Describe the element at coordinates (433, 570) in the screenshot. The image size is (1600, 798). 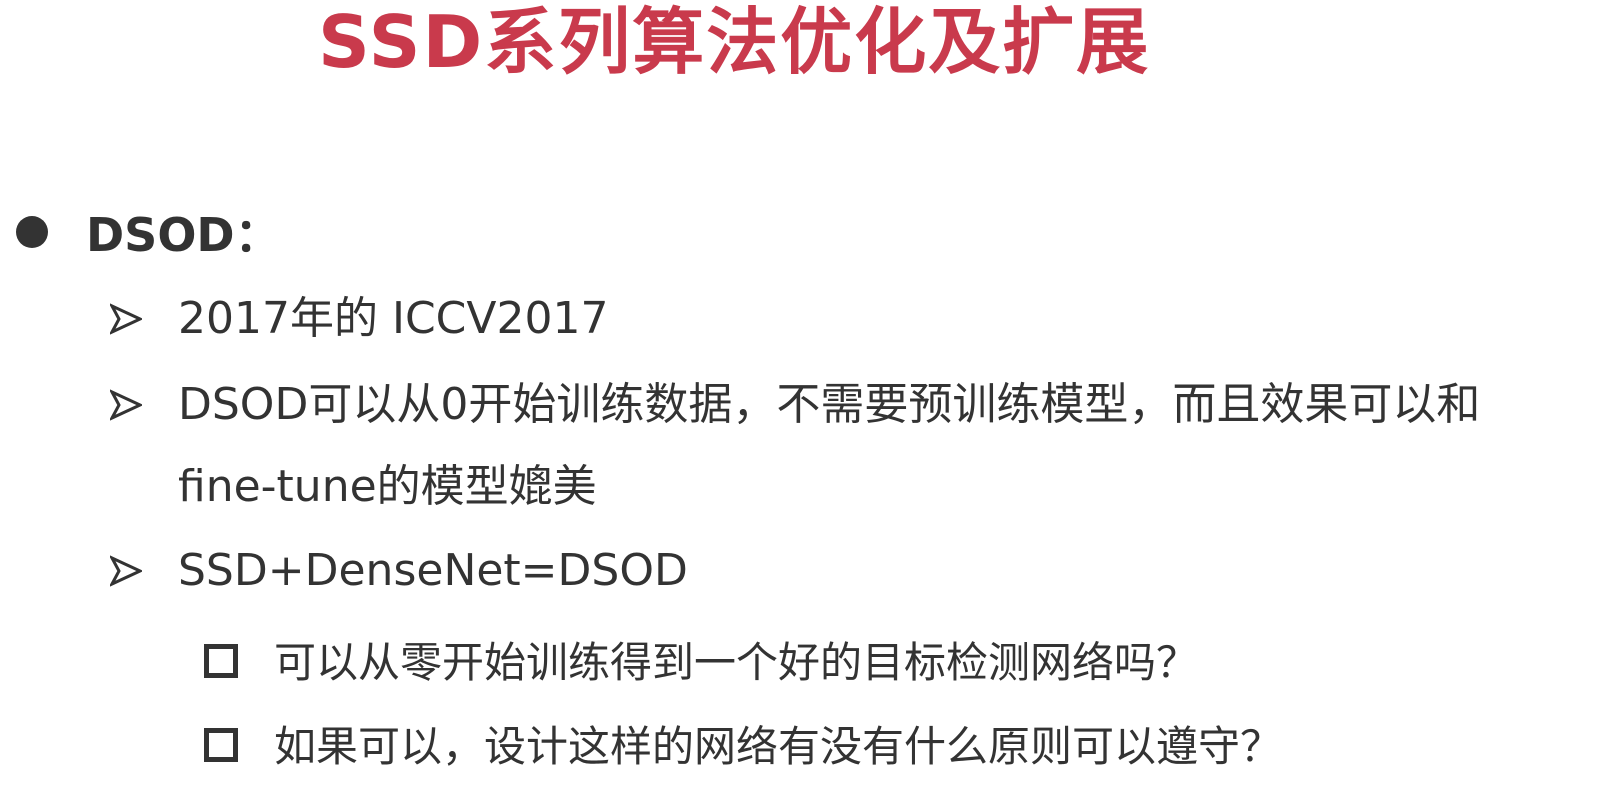
I see `sub-bullet-densenet-text: SSD+DenseNet=DSOD` at that location.